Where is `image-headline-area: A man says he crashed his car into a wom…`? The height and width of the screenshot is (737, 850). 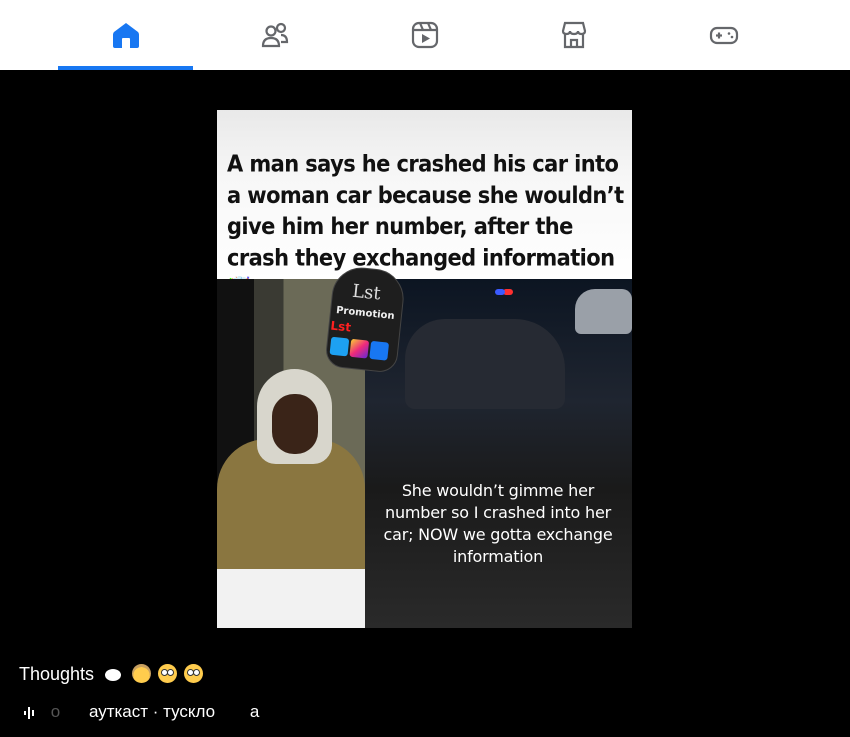 image-headline-area: A man says he crashed his car into a wom… is located at coordinates (424, 206).